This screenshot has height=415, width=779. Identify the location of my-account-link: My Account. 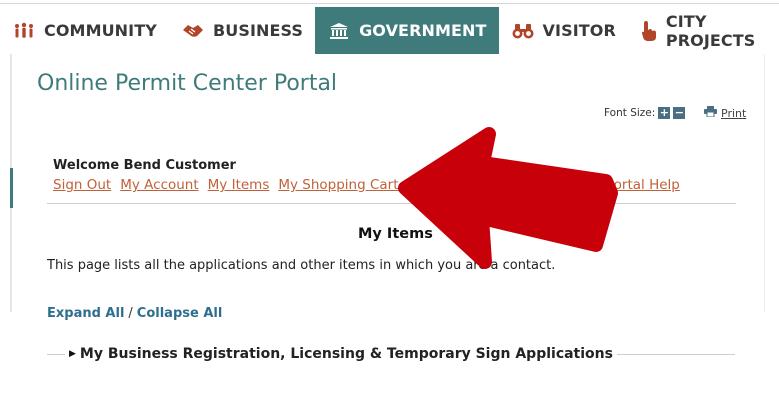
(159, 185).